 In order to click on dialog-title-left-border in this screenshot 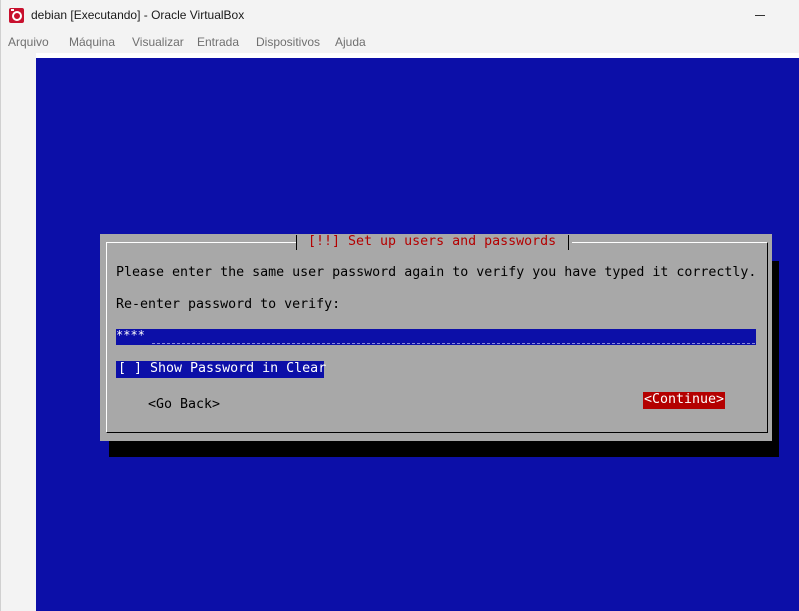, I will do `click(296, 242)`.